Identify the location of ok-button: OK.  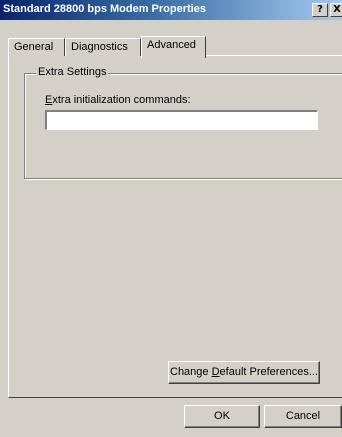
(222, 416).